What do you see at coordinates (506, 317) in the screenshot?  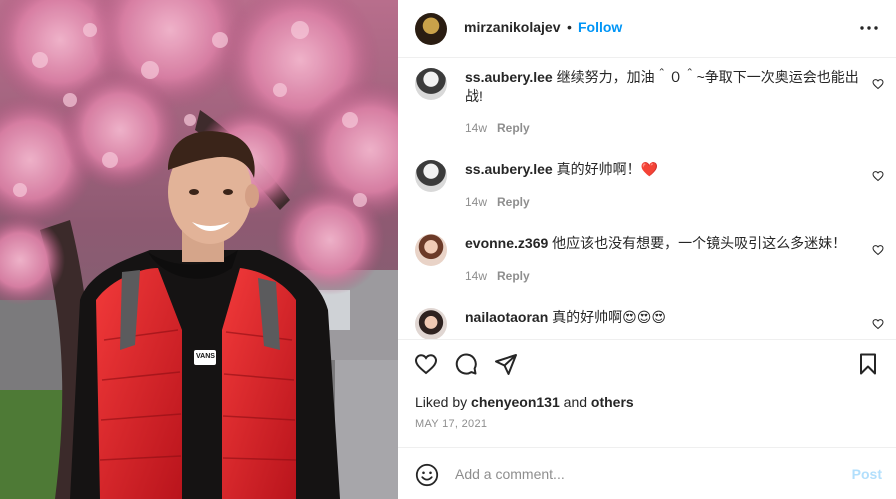 I see `comment-username: nailaotaoran` at bounding box center [506, 317].